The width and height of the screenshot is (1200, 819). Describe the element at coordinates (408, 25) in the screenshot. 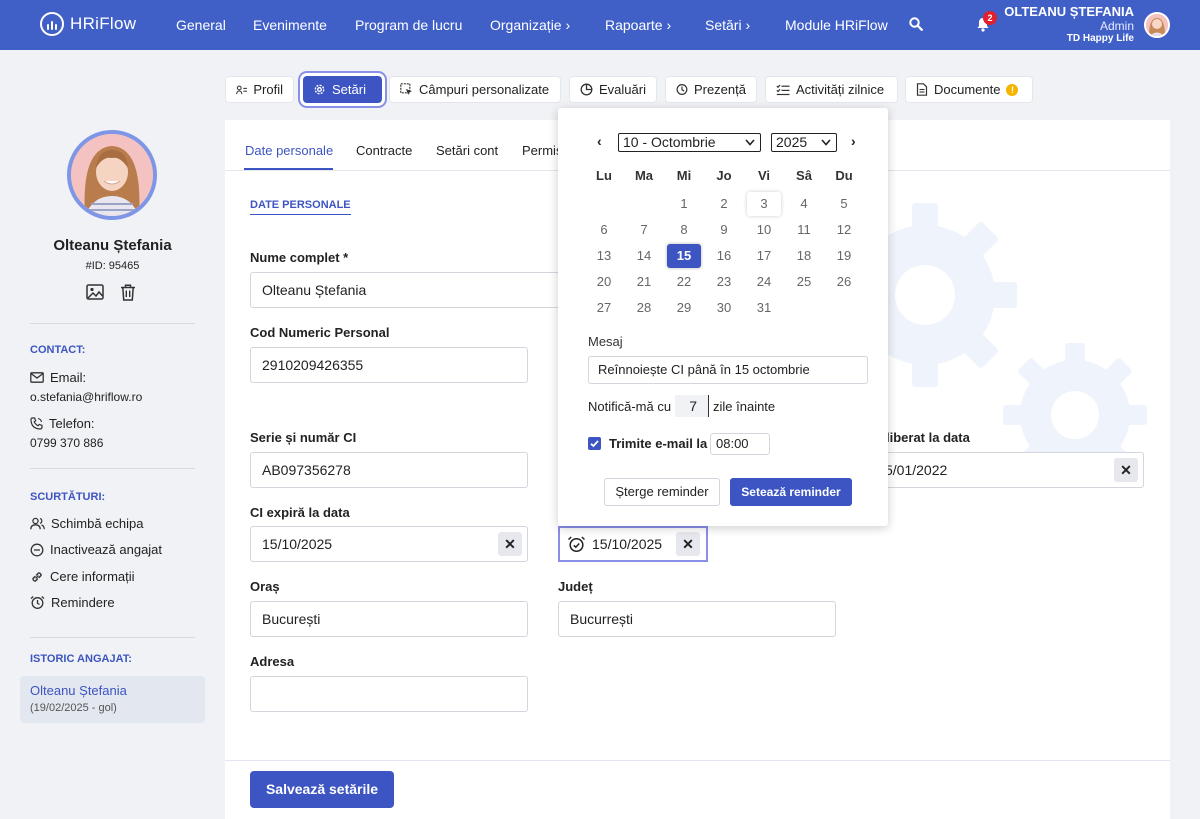

I see `nav-program: Program de lucru` at that location.